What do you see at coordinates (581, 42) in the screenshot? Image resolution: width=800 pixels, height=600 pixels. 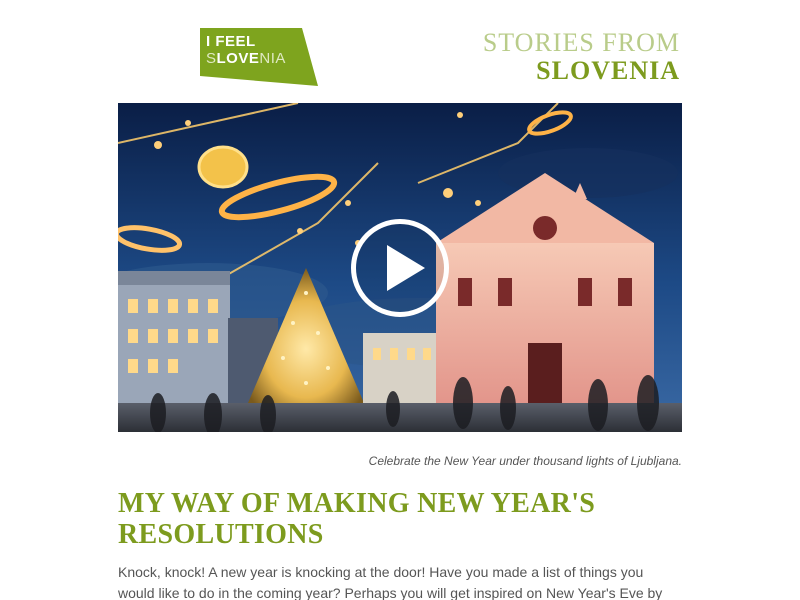 I see `stories-title-line1: STORIES FROM` at bounding box center [581, 42].